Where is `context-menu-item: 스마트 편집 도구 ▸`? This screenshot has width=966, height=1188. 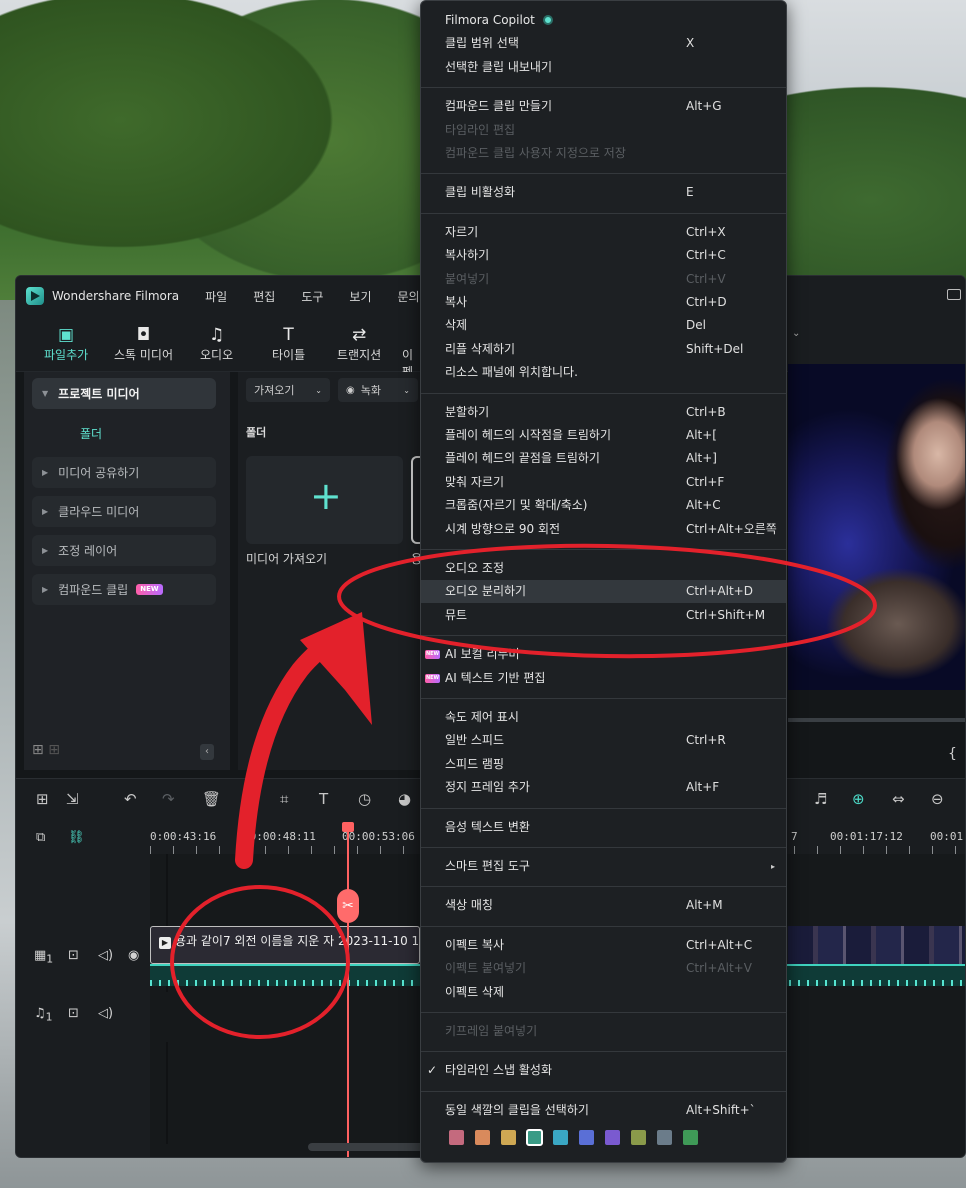 context-menu-item: 스마트 편집 도구 ▸ is located at coordinates (603, 866).